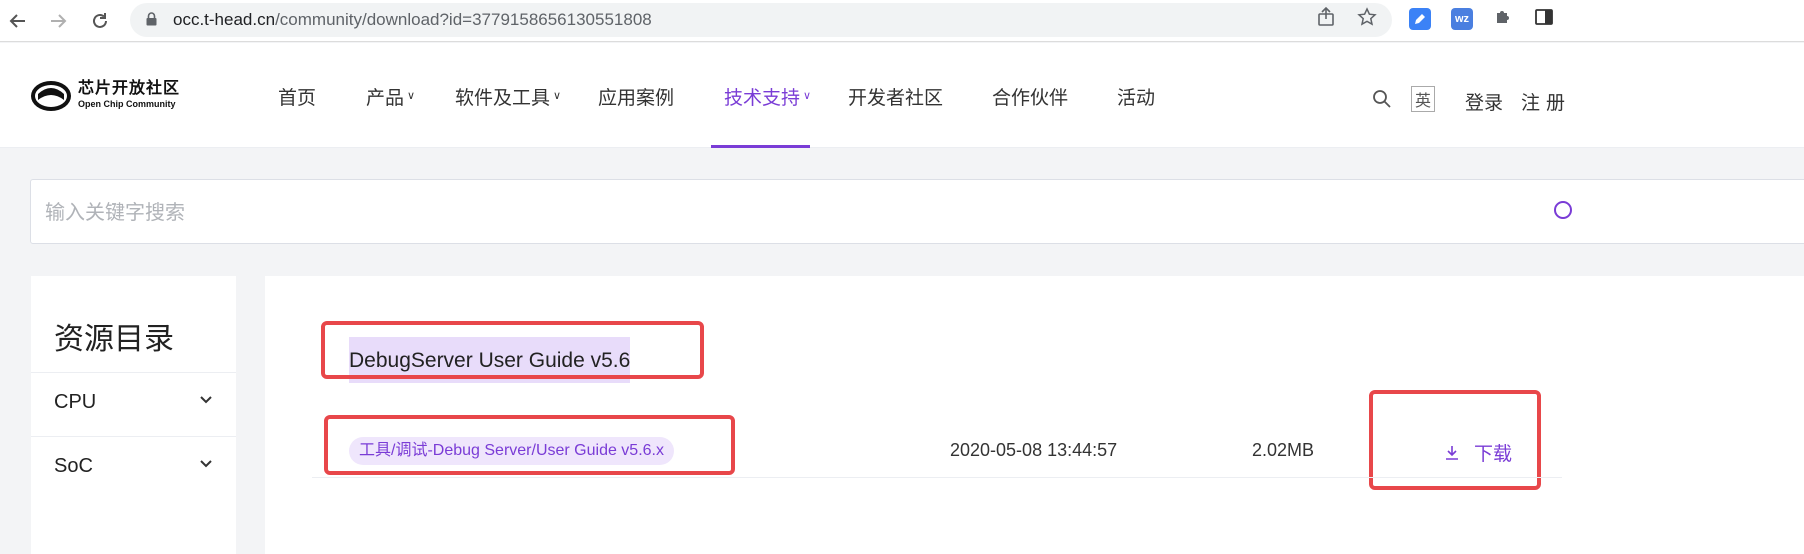 This screenshot has height=554, width=1804. Describe the element at coordinates (1546, 101) in the screenshot. I see `register-link: 注册` at that location.